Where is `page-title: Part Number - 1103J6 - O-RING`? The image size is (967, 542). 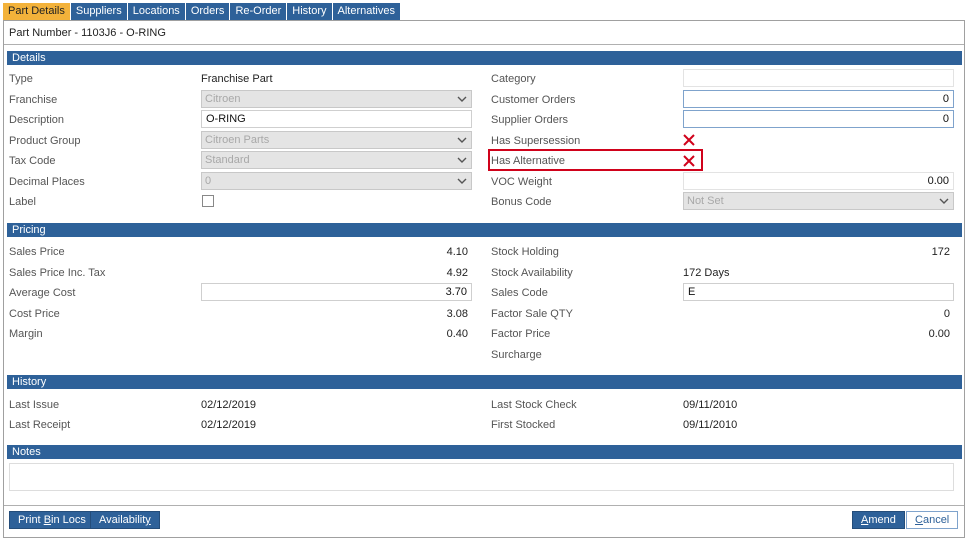 page-title: Part Number - 1103J6 - O-RING is located at coordinates (87, 33).